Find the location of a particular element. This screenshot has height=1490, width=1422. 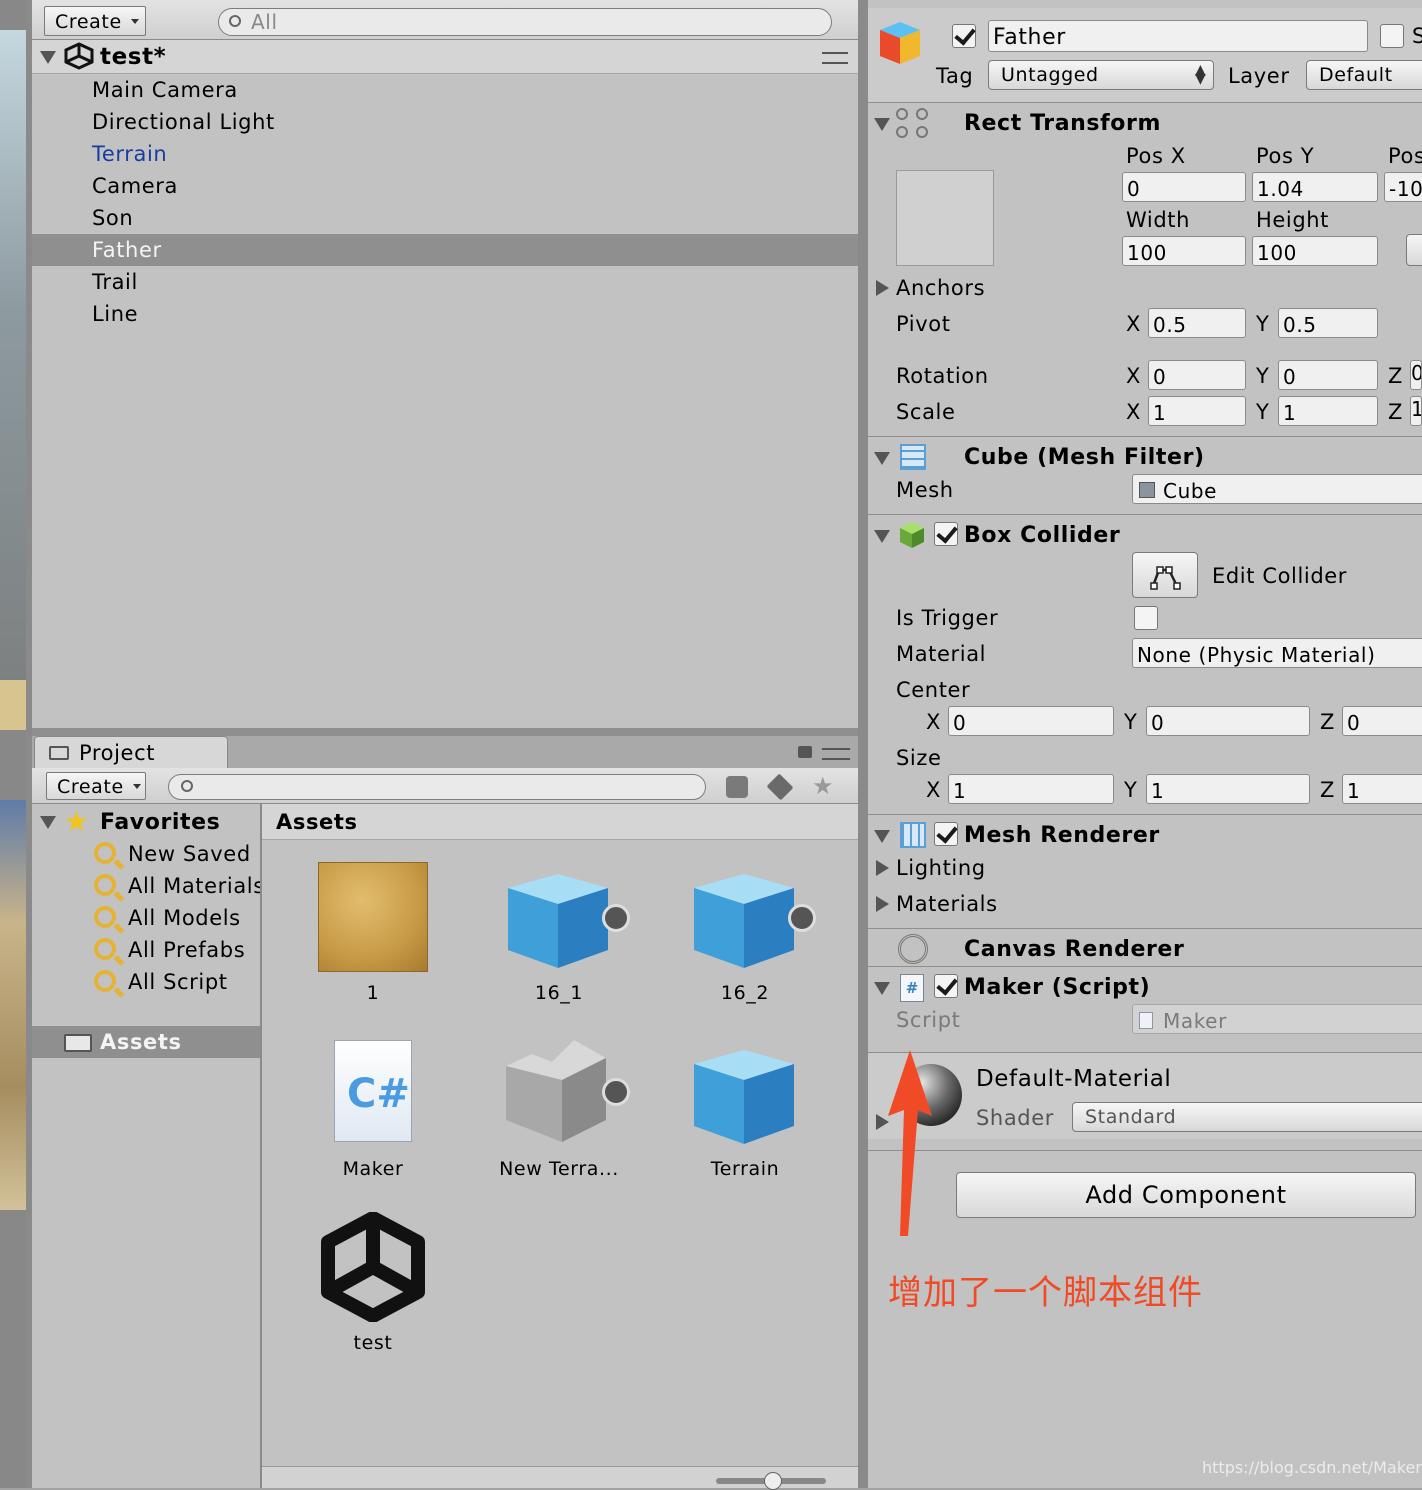

folder-icon is located at coordinates (78, 1043).